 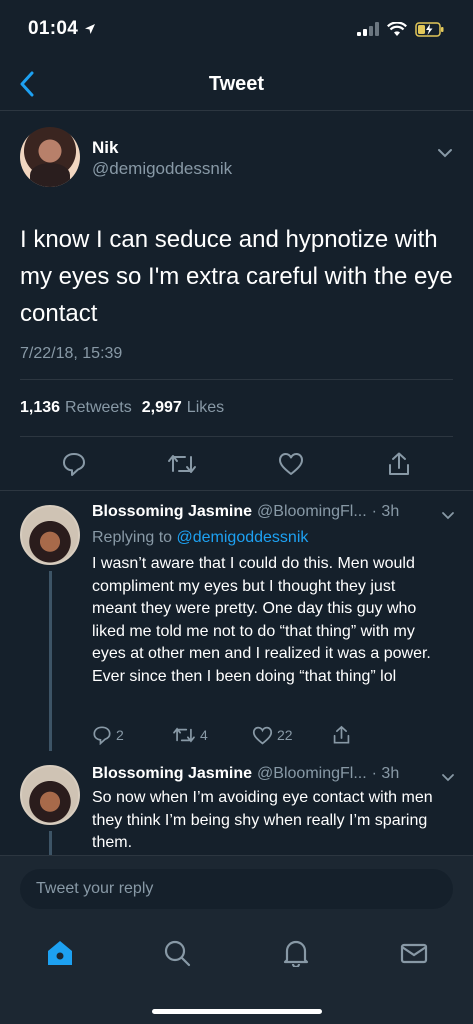 I want to click on tweet-menu-button, so click(x=445, y=154).